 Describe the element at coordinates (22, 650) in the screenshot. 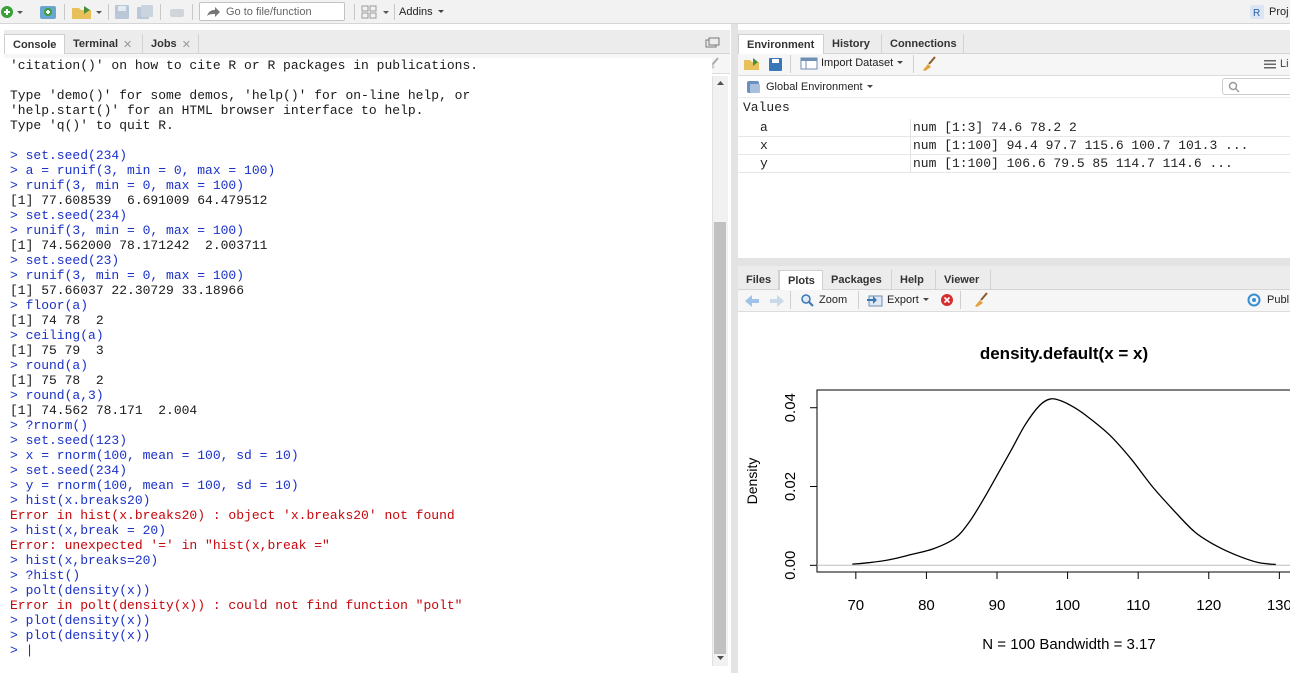

I see `console-command-line: > |` at that location.